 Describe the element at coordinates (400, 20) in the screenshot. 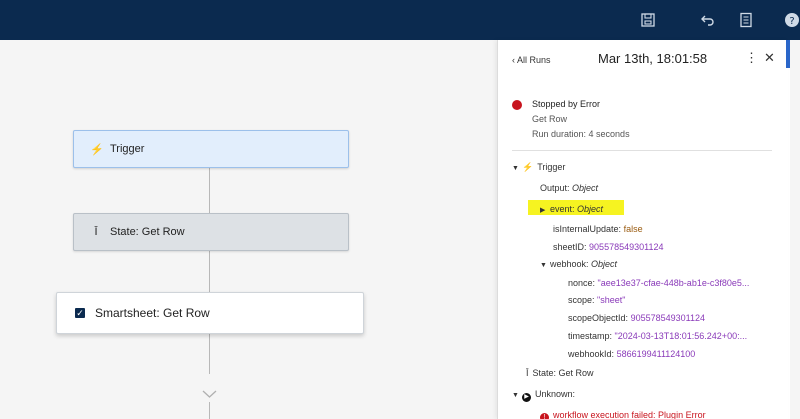

I see `top-toolbar: ?` at that location.